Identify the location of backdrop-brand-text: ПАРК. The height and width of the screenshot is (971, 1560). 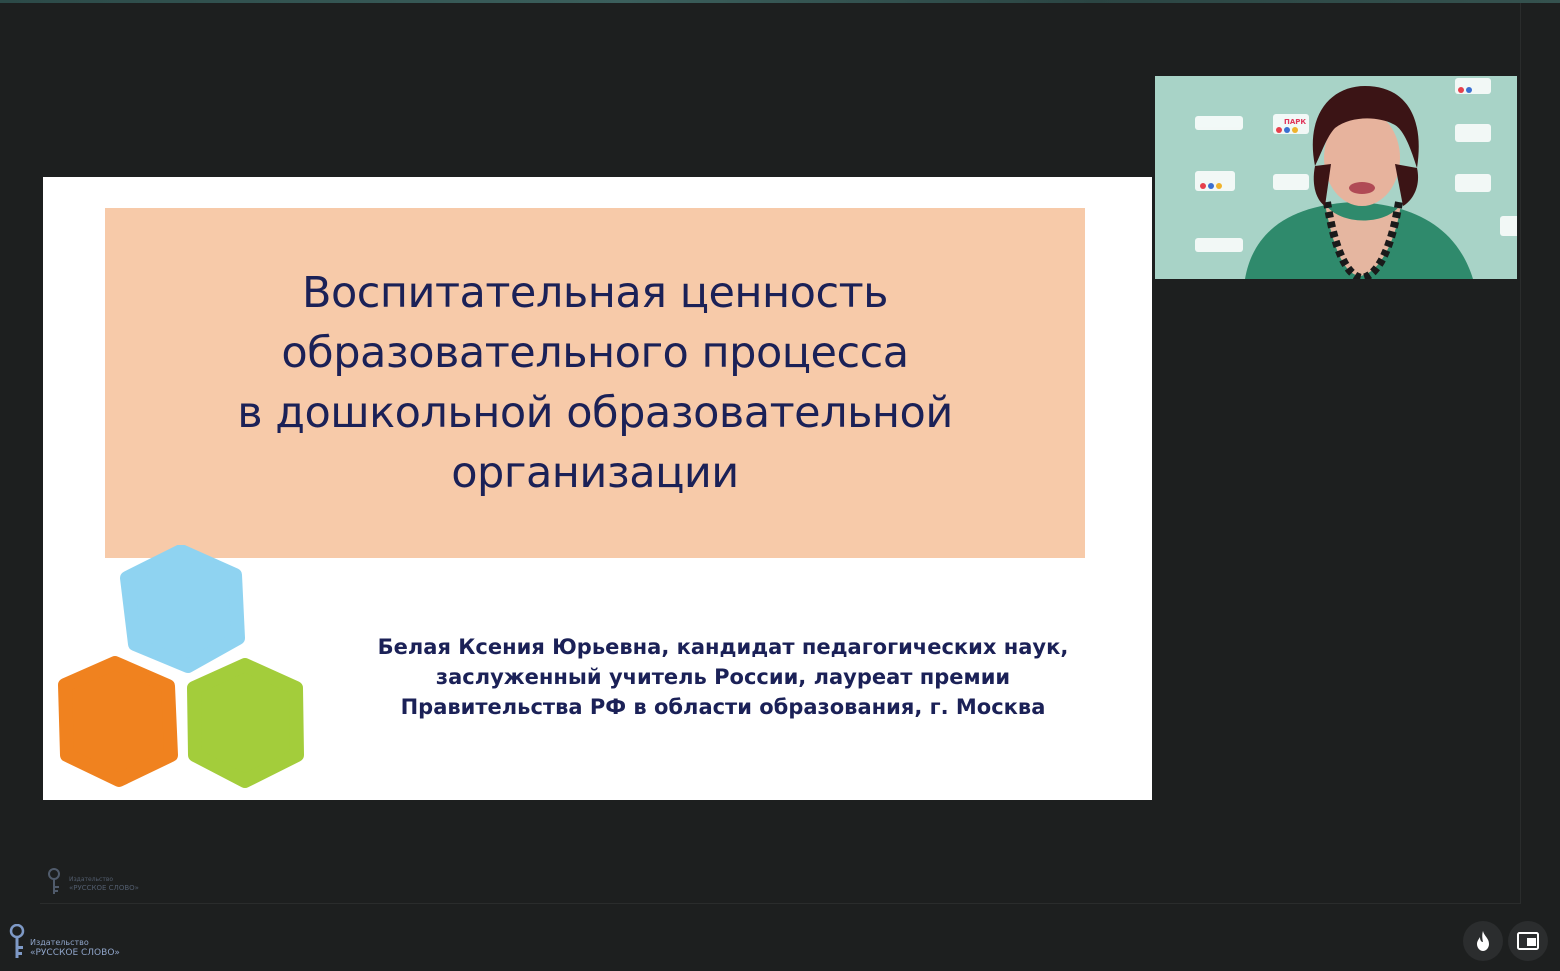
(1295, 122).